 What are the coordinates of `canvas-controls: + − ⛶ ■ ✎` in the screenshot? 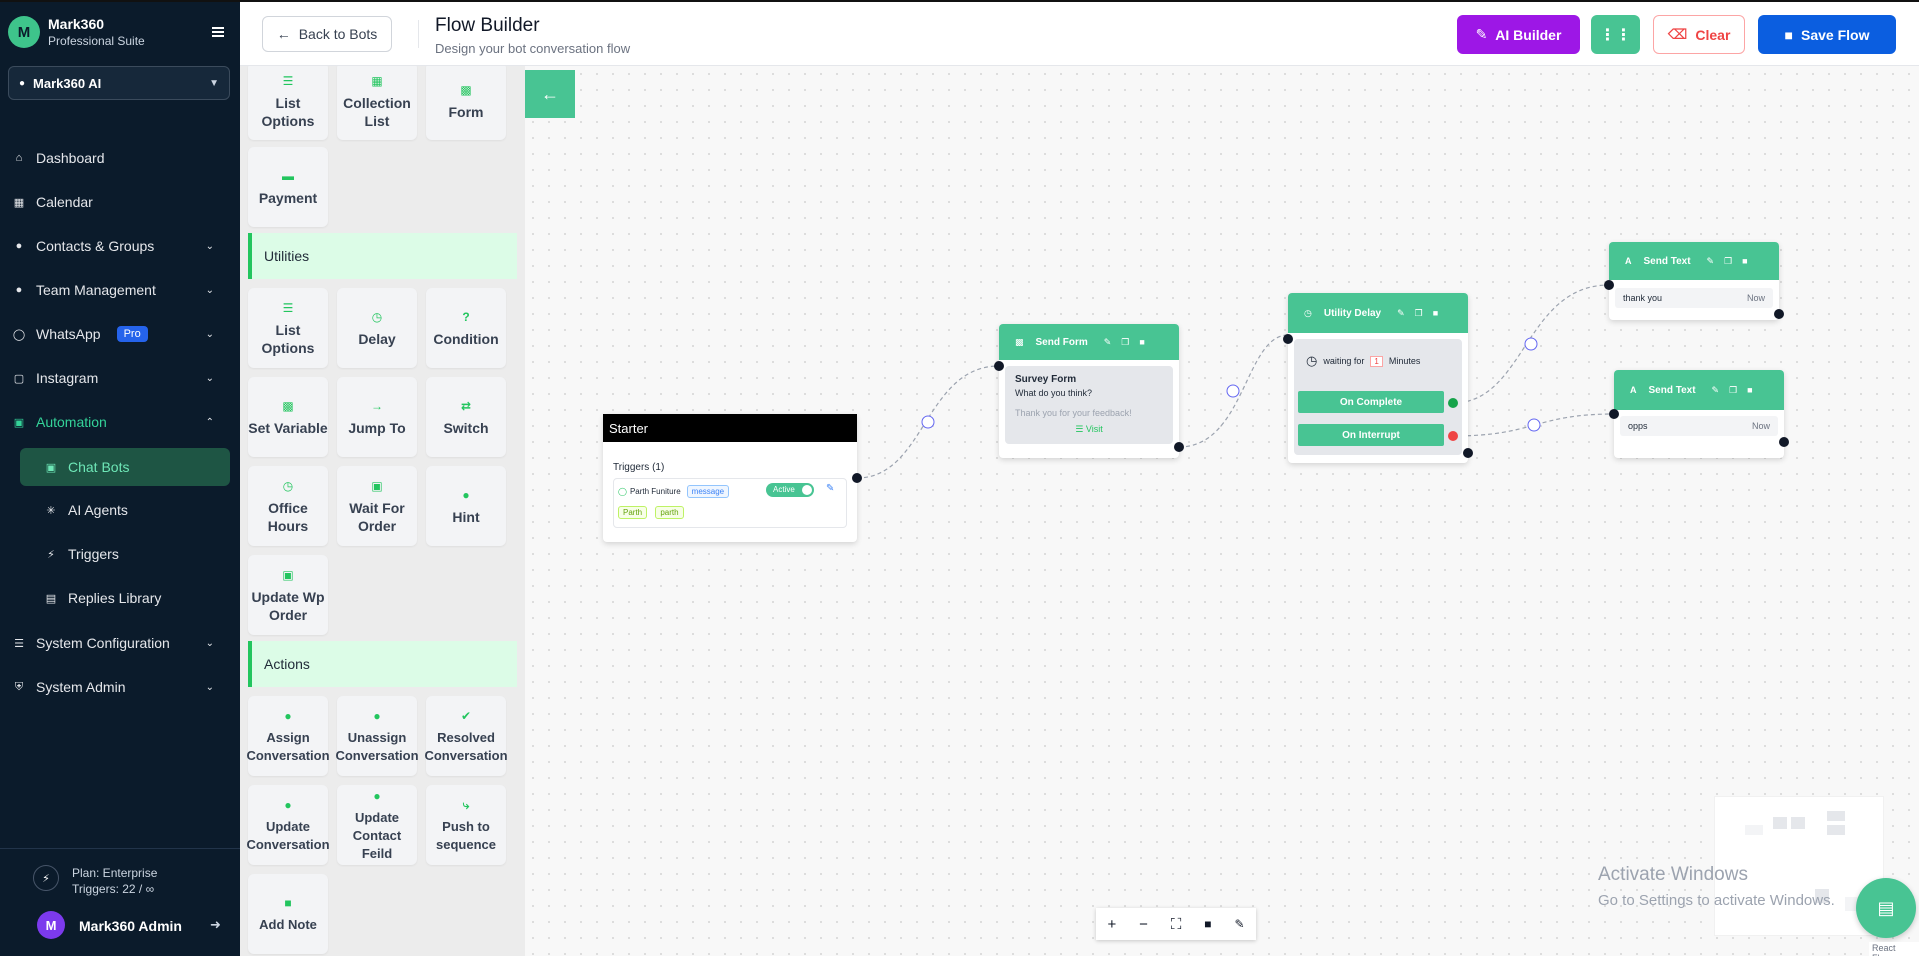 It's located at (1176, 924).